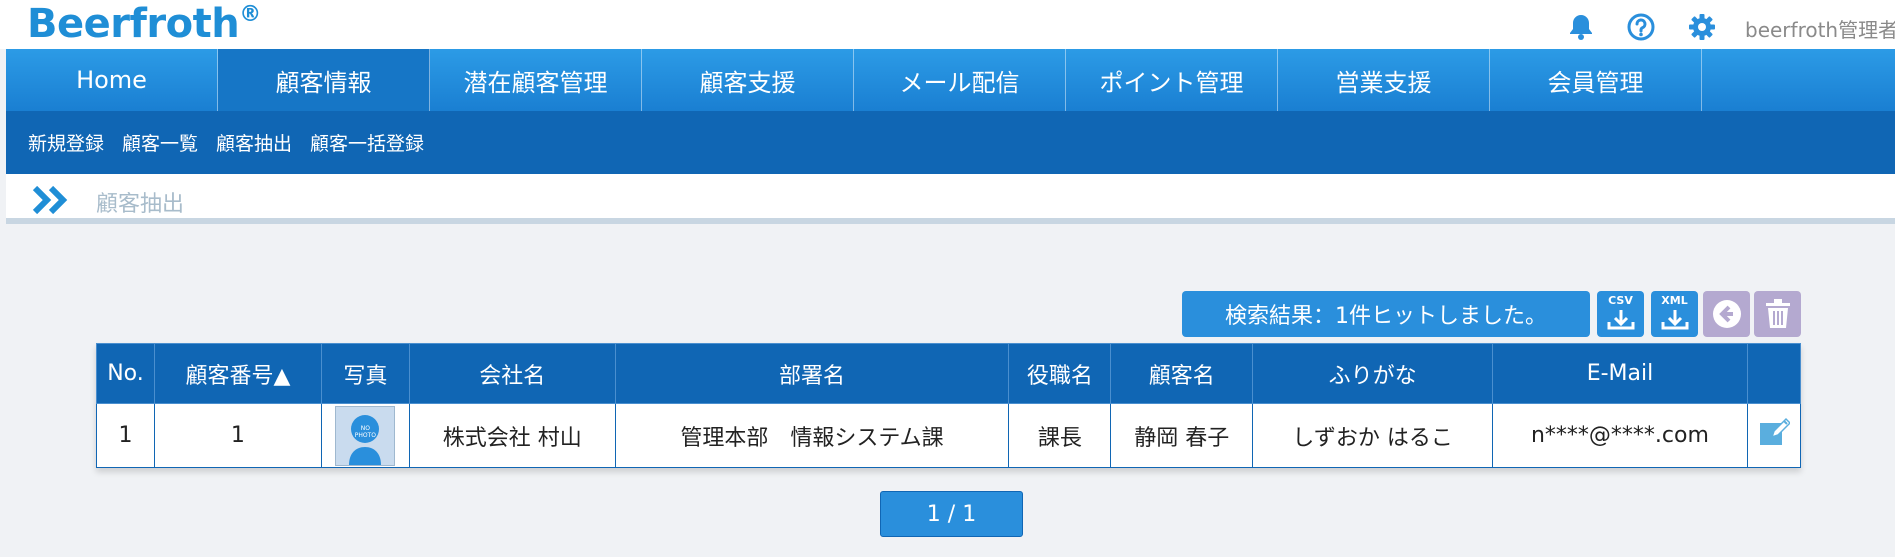 This screenshot has width=1895, height=557. Describe the element at coordinates (1774, 373) in the screenshot. I see `col-edit` at that location.